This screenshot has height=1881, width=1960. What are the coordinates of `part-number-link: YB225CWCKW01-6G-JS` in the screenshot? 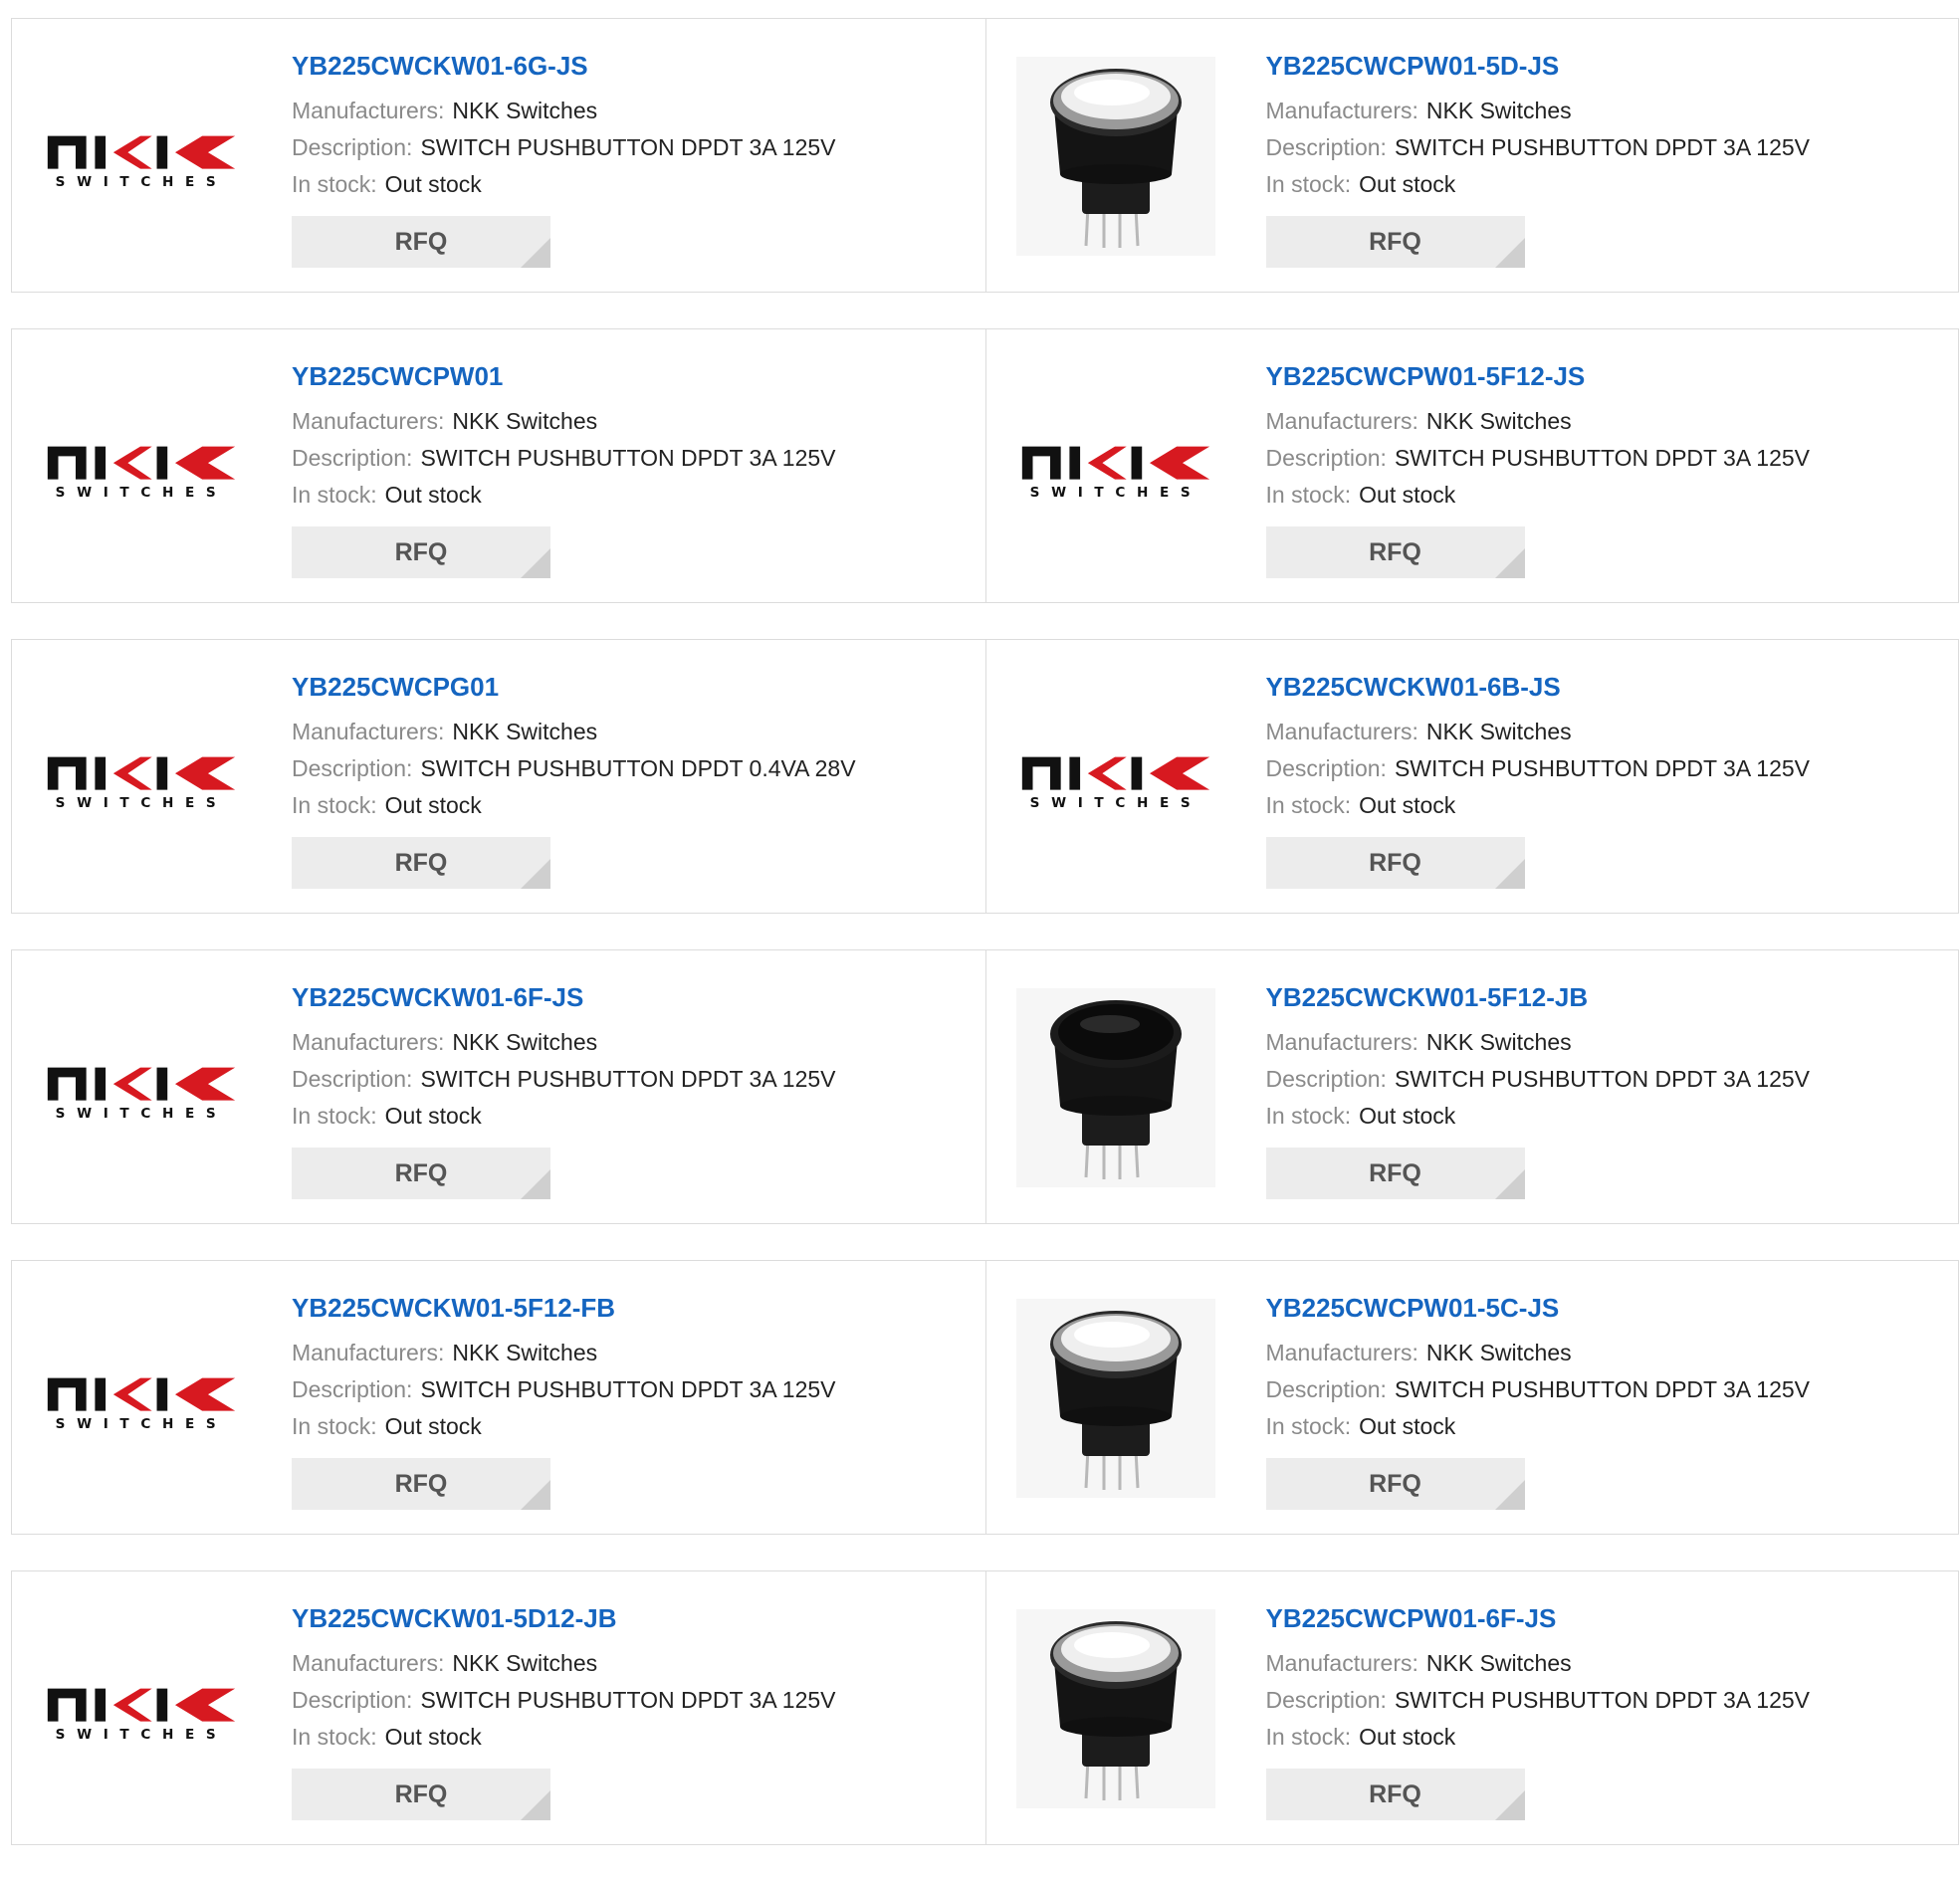 It's located at (634, 66).